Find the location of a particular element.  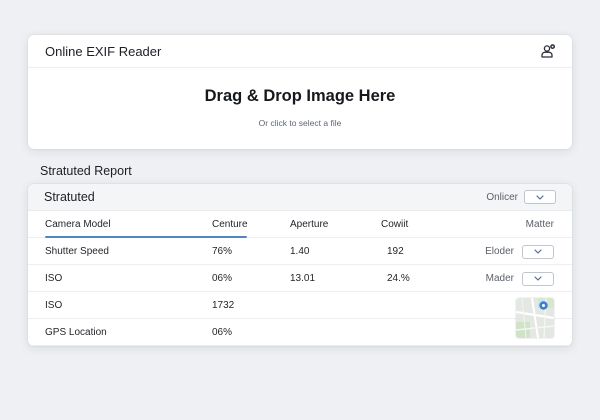

map-pin-icon is located at coordinates (543, 305).